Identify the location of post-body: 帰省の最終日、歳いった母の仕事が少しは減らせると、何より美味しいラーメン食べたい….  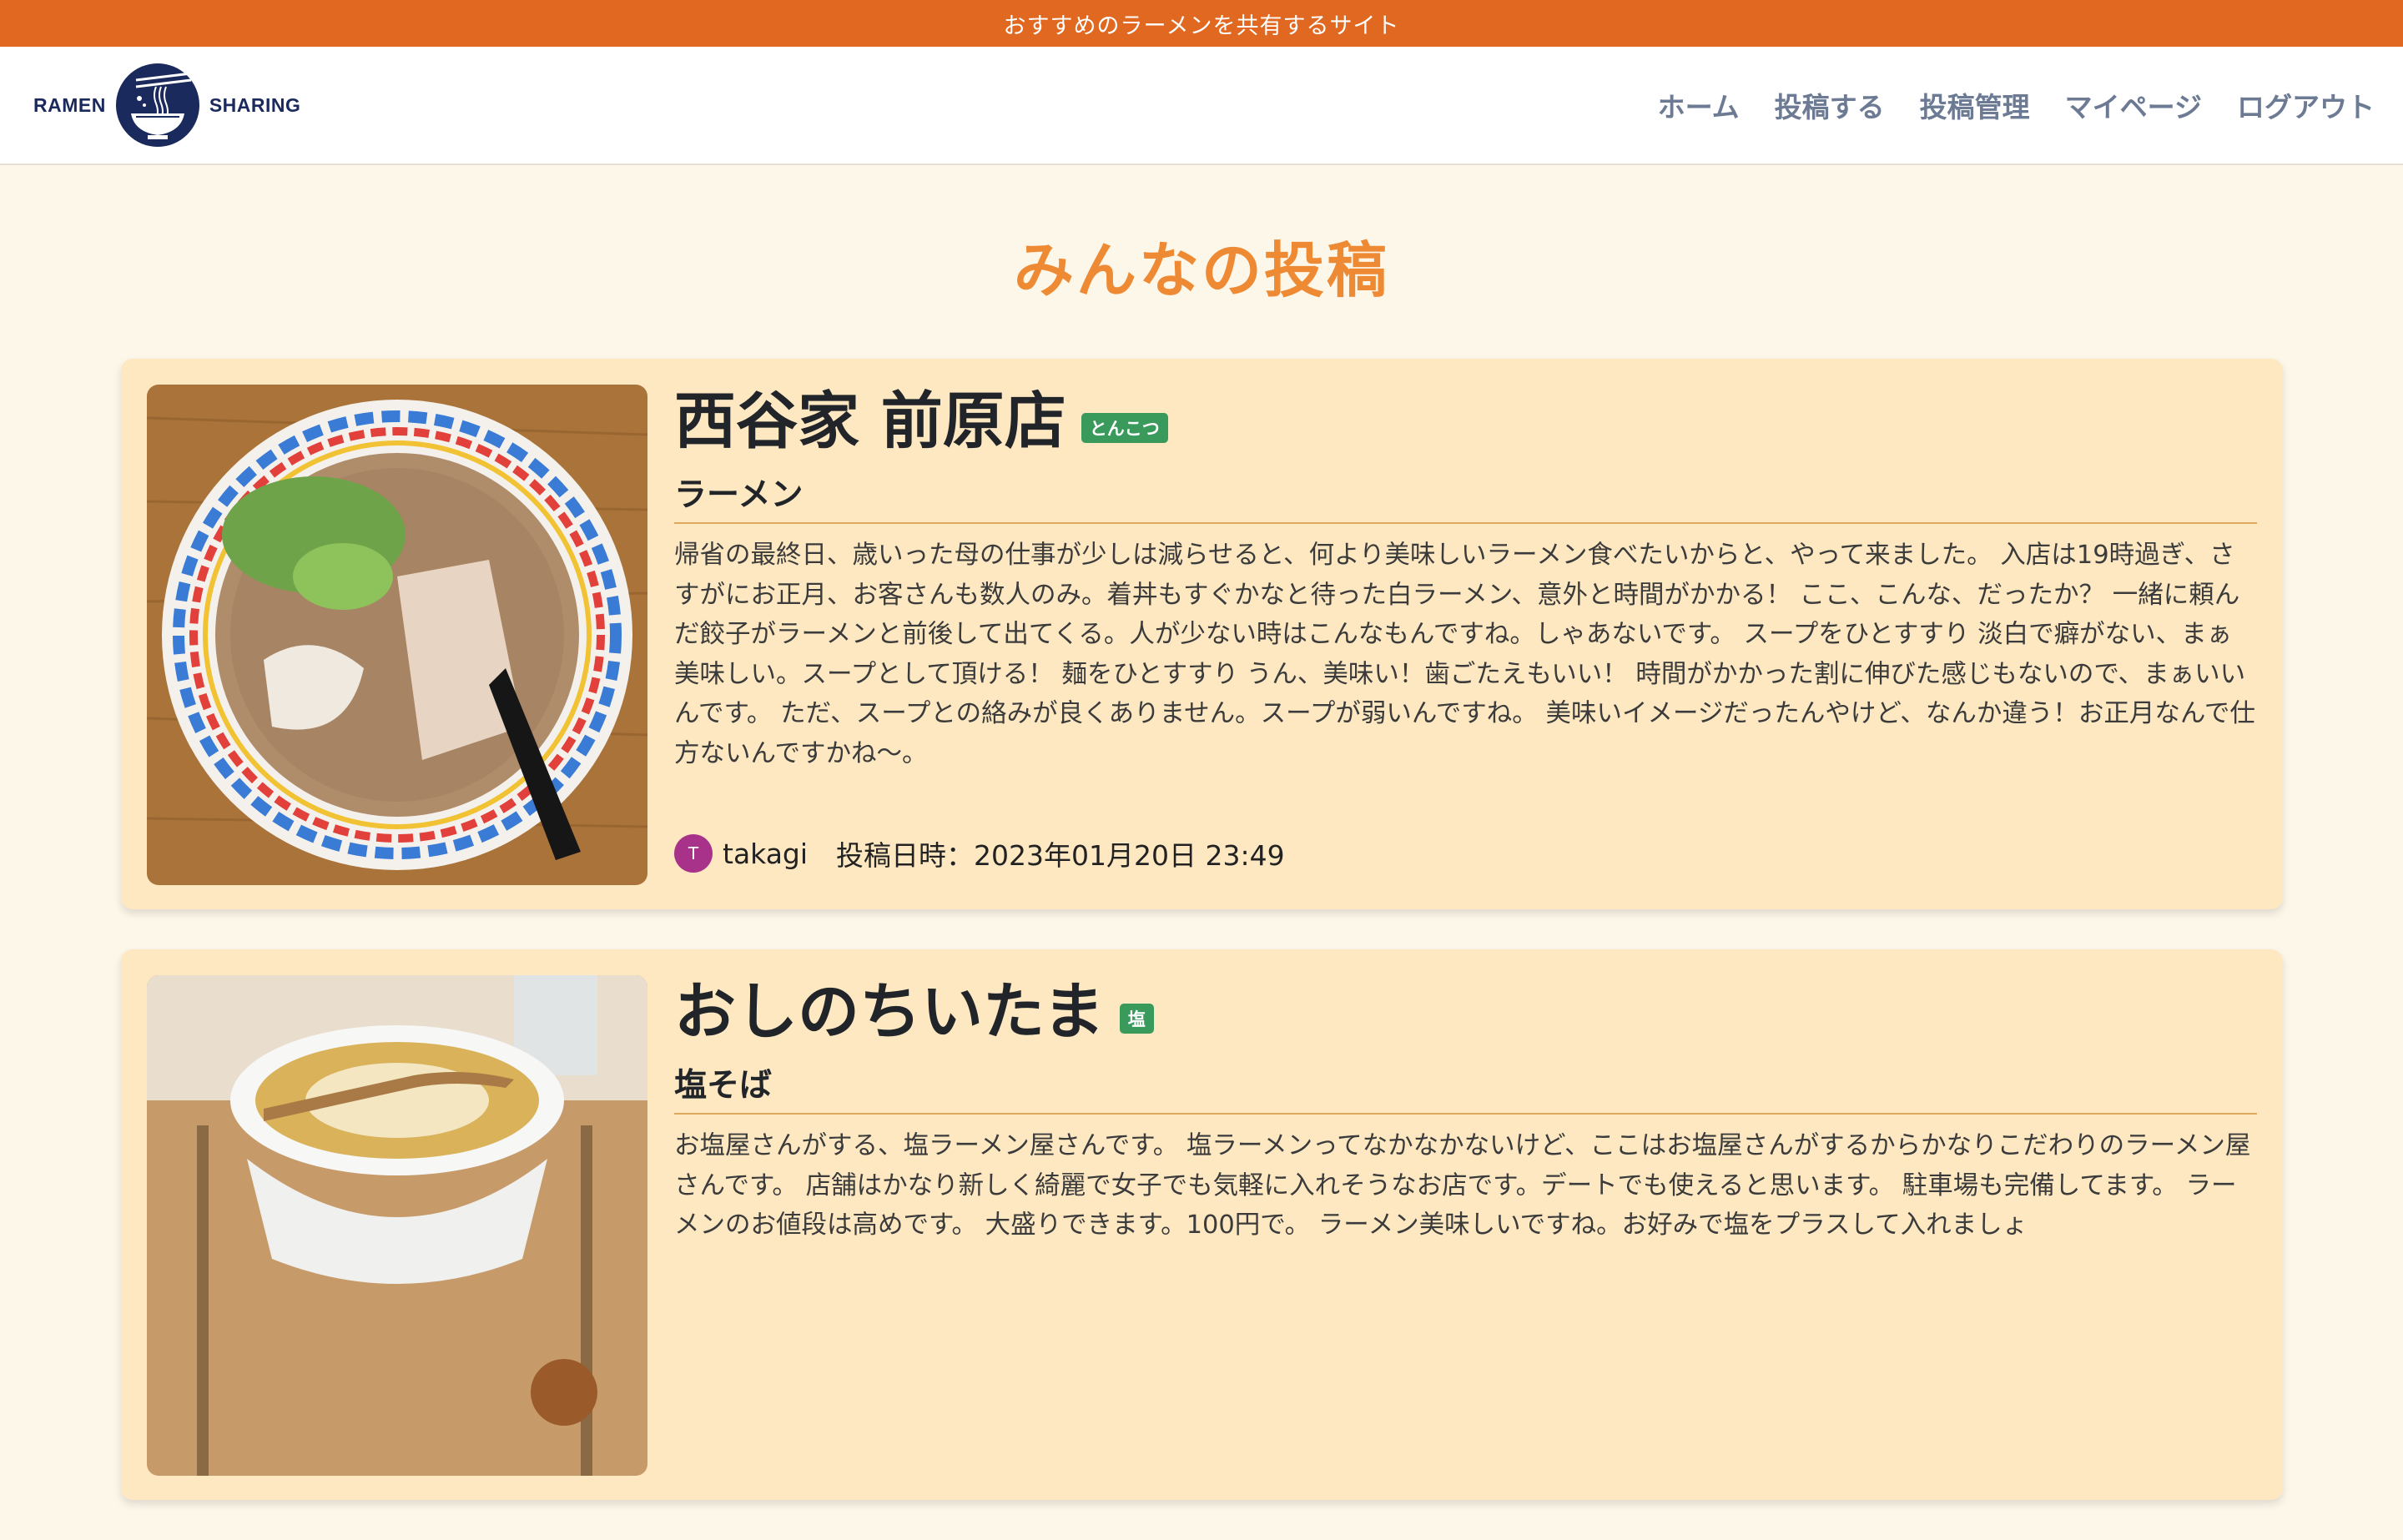
(1464, 654).